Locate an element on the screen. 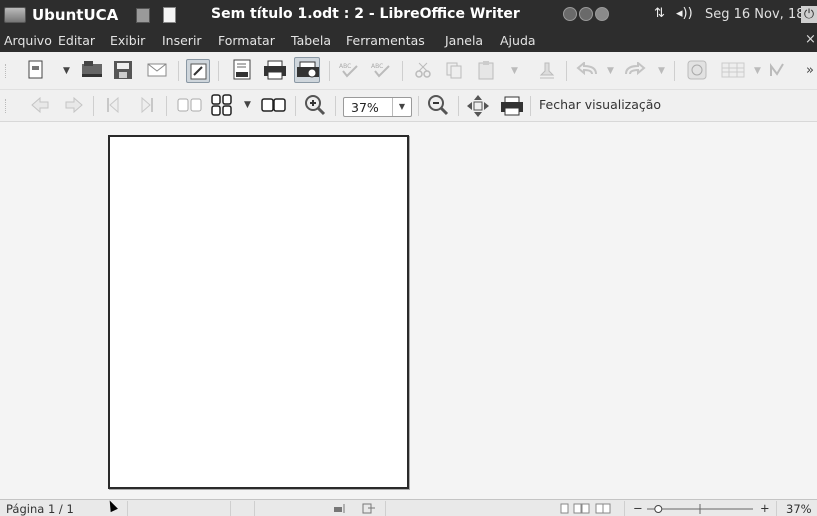 This screenshot has width=817, height=516. copy-icon is located at coordinates (454, 70).